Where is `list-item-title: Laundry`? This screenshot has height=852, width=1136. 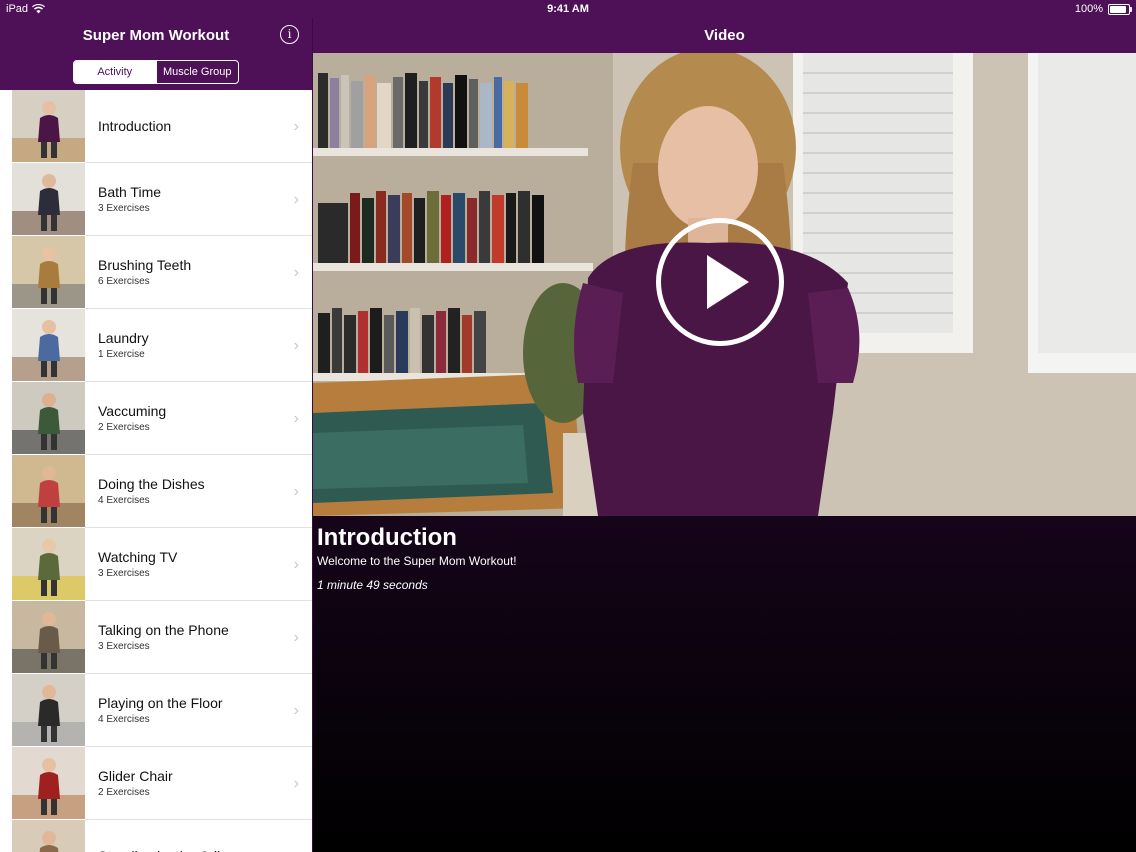 list-item-title: Laundry is located at coordinates (123, 338).